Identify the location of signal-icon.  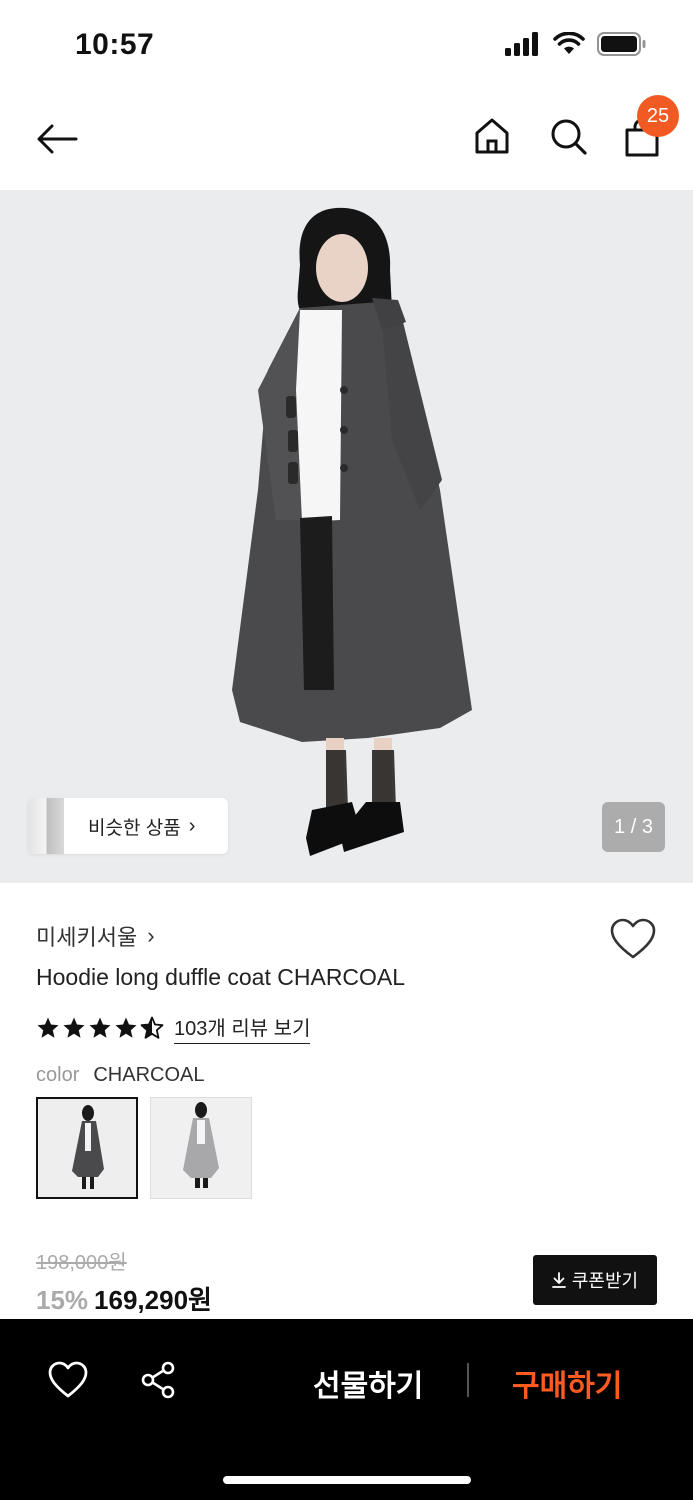
(521, 44).